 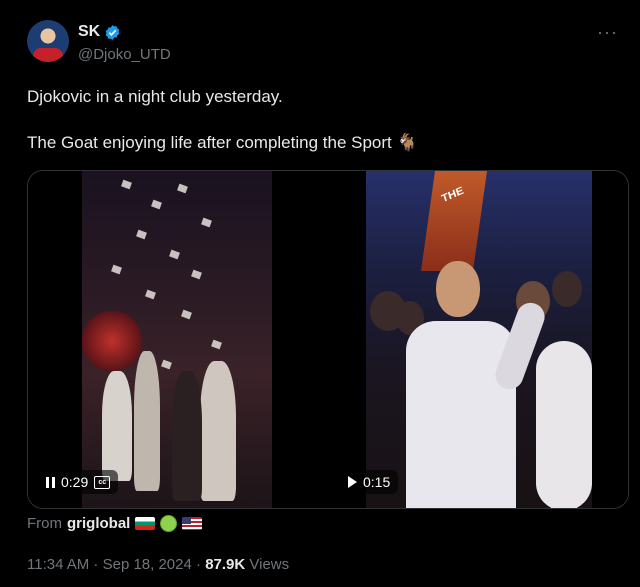 What do you see at coordinates (50, 482) in the screenshot?
I see `pause-icon` at bounding box center [50, 482].